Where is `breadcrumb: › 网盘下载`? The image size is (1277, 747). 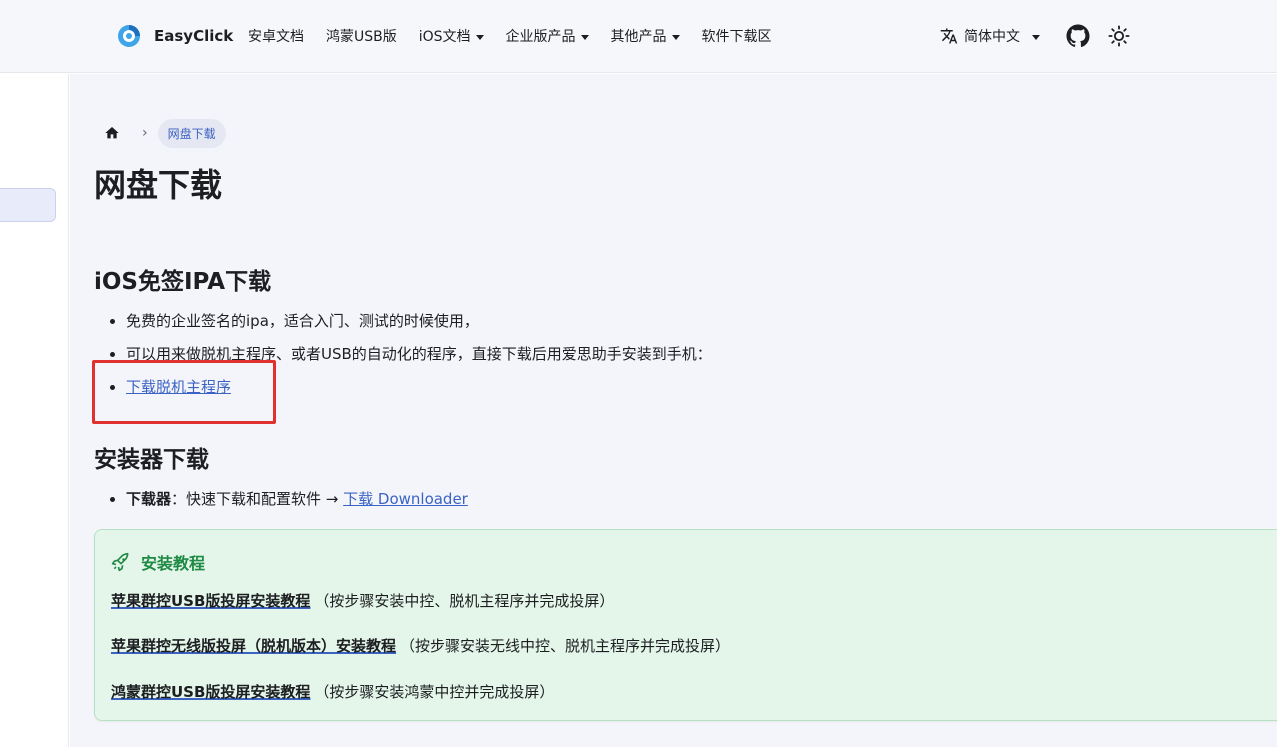 breadcrumb: › 网盘下载 is located at coordinates (165, 133).